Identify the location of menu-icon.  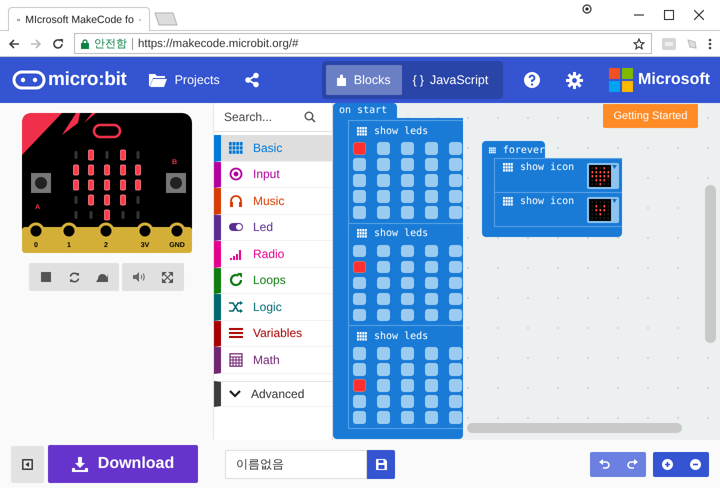
(710, 44).